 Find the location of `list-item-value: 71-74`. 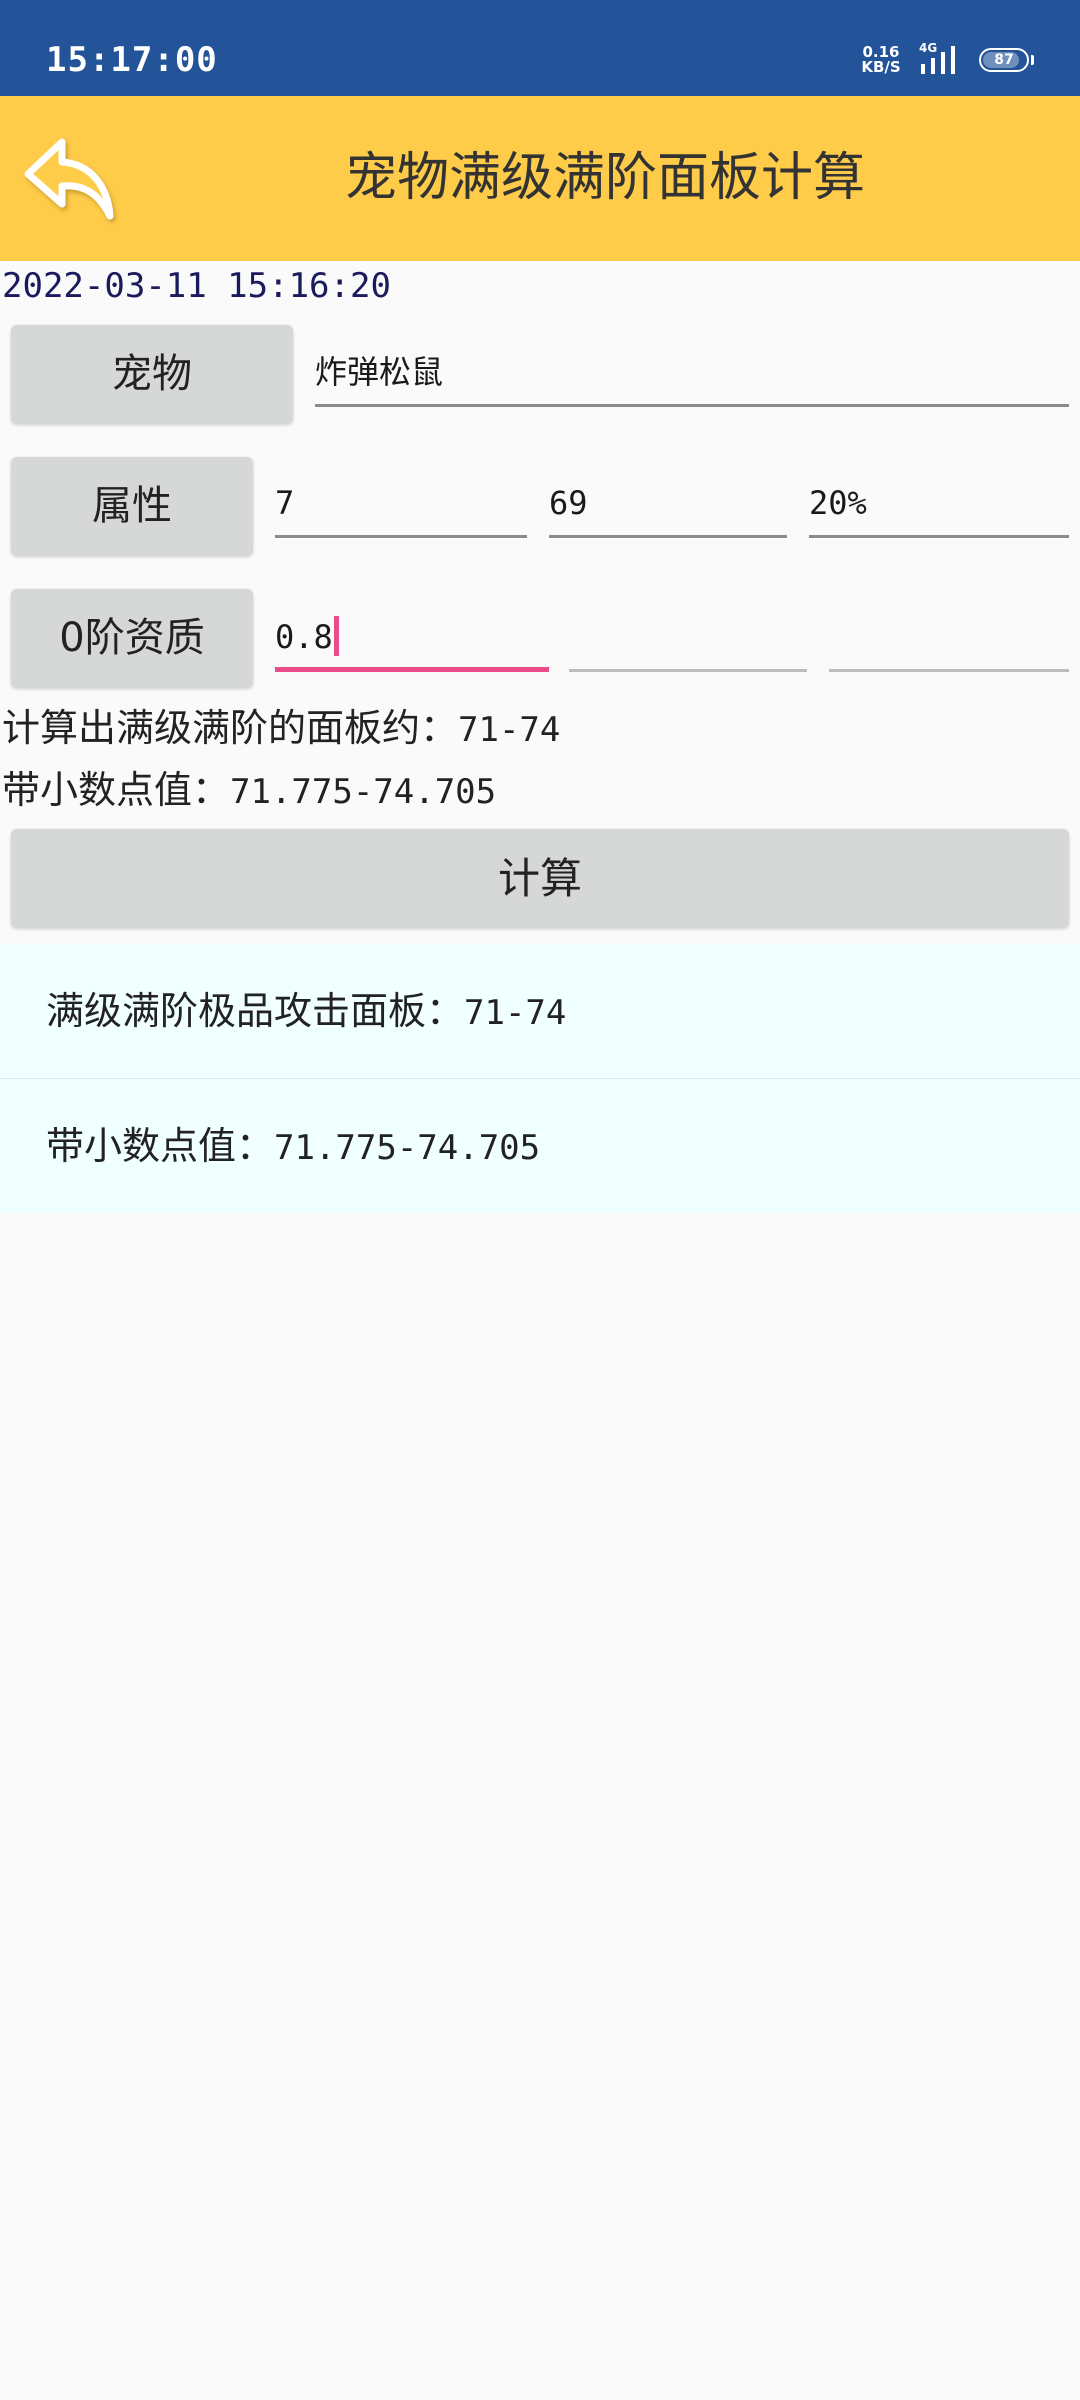

list-item-value: 71-74 is located at coordinates (515, 1013).